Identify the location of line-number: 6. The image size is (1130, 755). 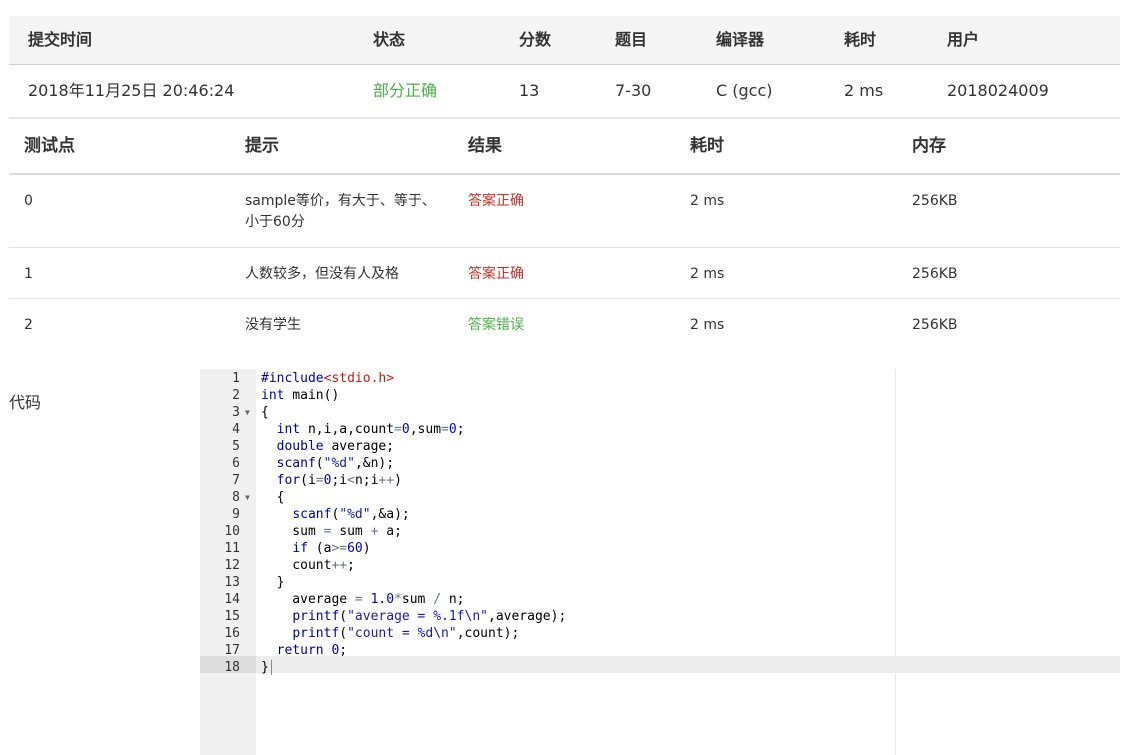
(236, 463).